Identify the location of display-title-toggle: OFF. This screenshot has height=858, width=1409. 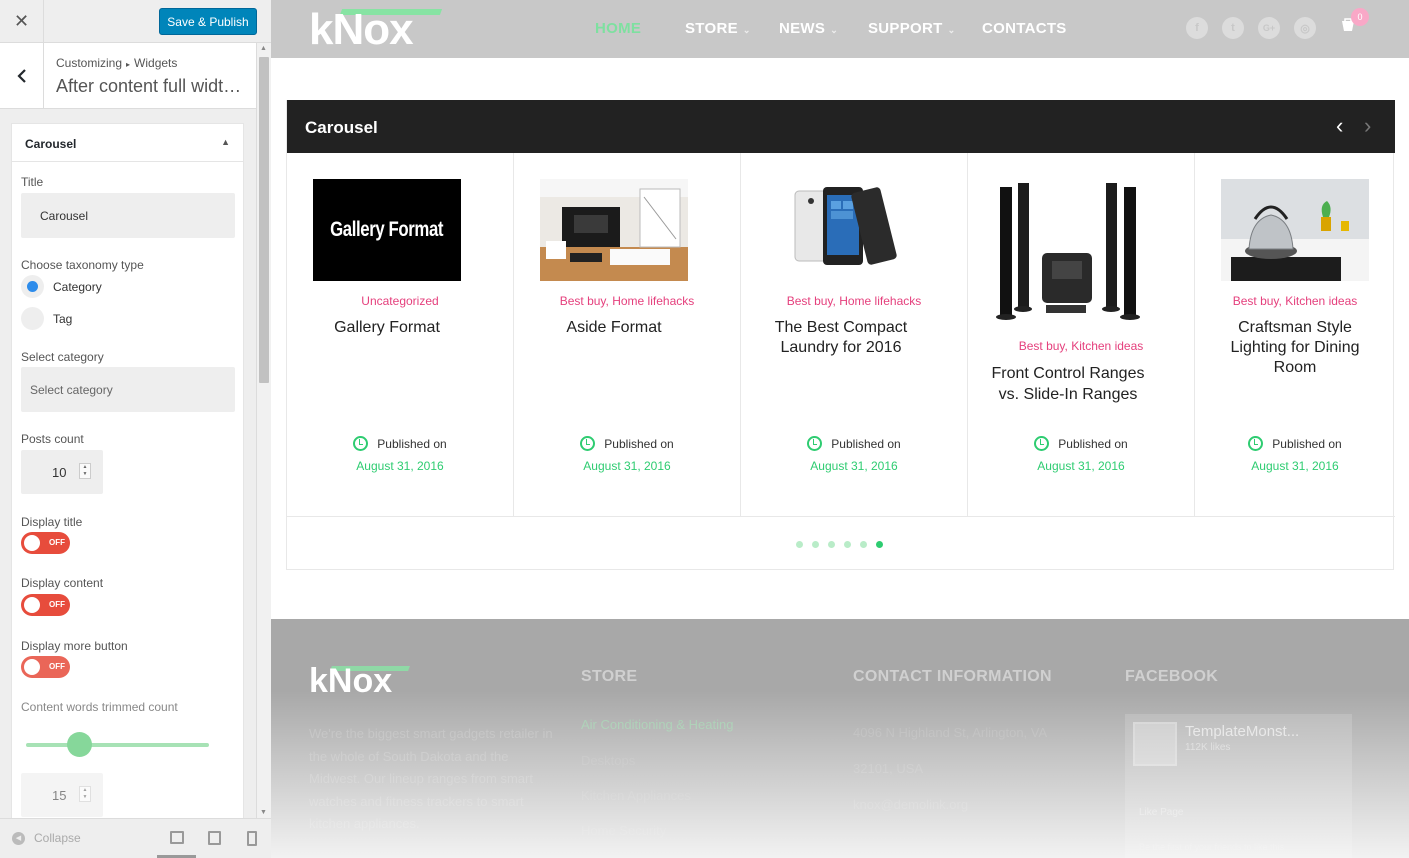
(45, 543).